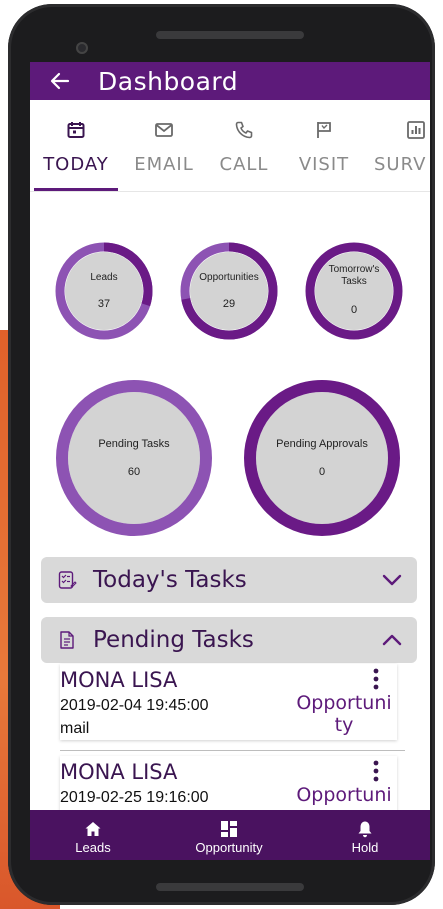 This screenshot has height=909, width=443. What do you see at coordinates (244, 130) in the screenshot?
I see `phone-icon` at bounding box center [244, 130].